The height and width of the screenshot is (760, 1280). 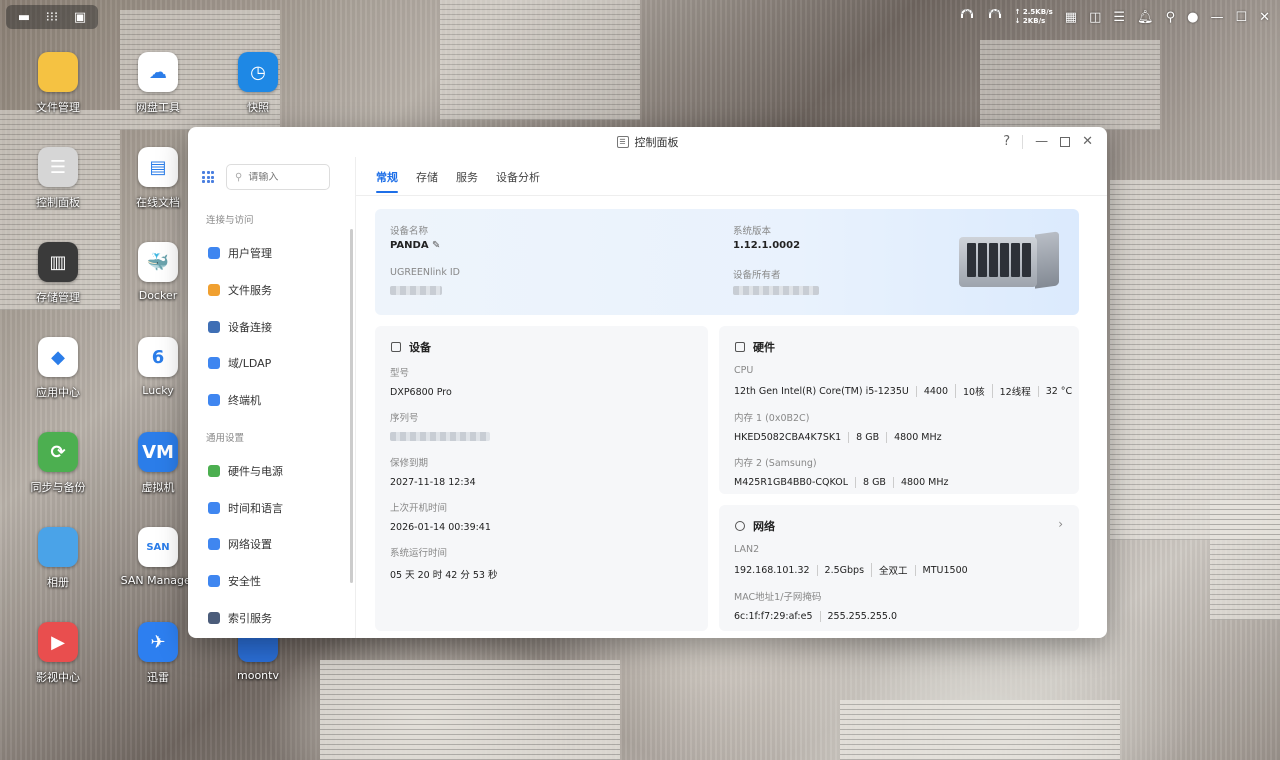 What do you see at coordinates (752, 231) in the screenshot?
I see `version-label: 系统版本` at bounding box center [752, 231].